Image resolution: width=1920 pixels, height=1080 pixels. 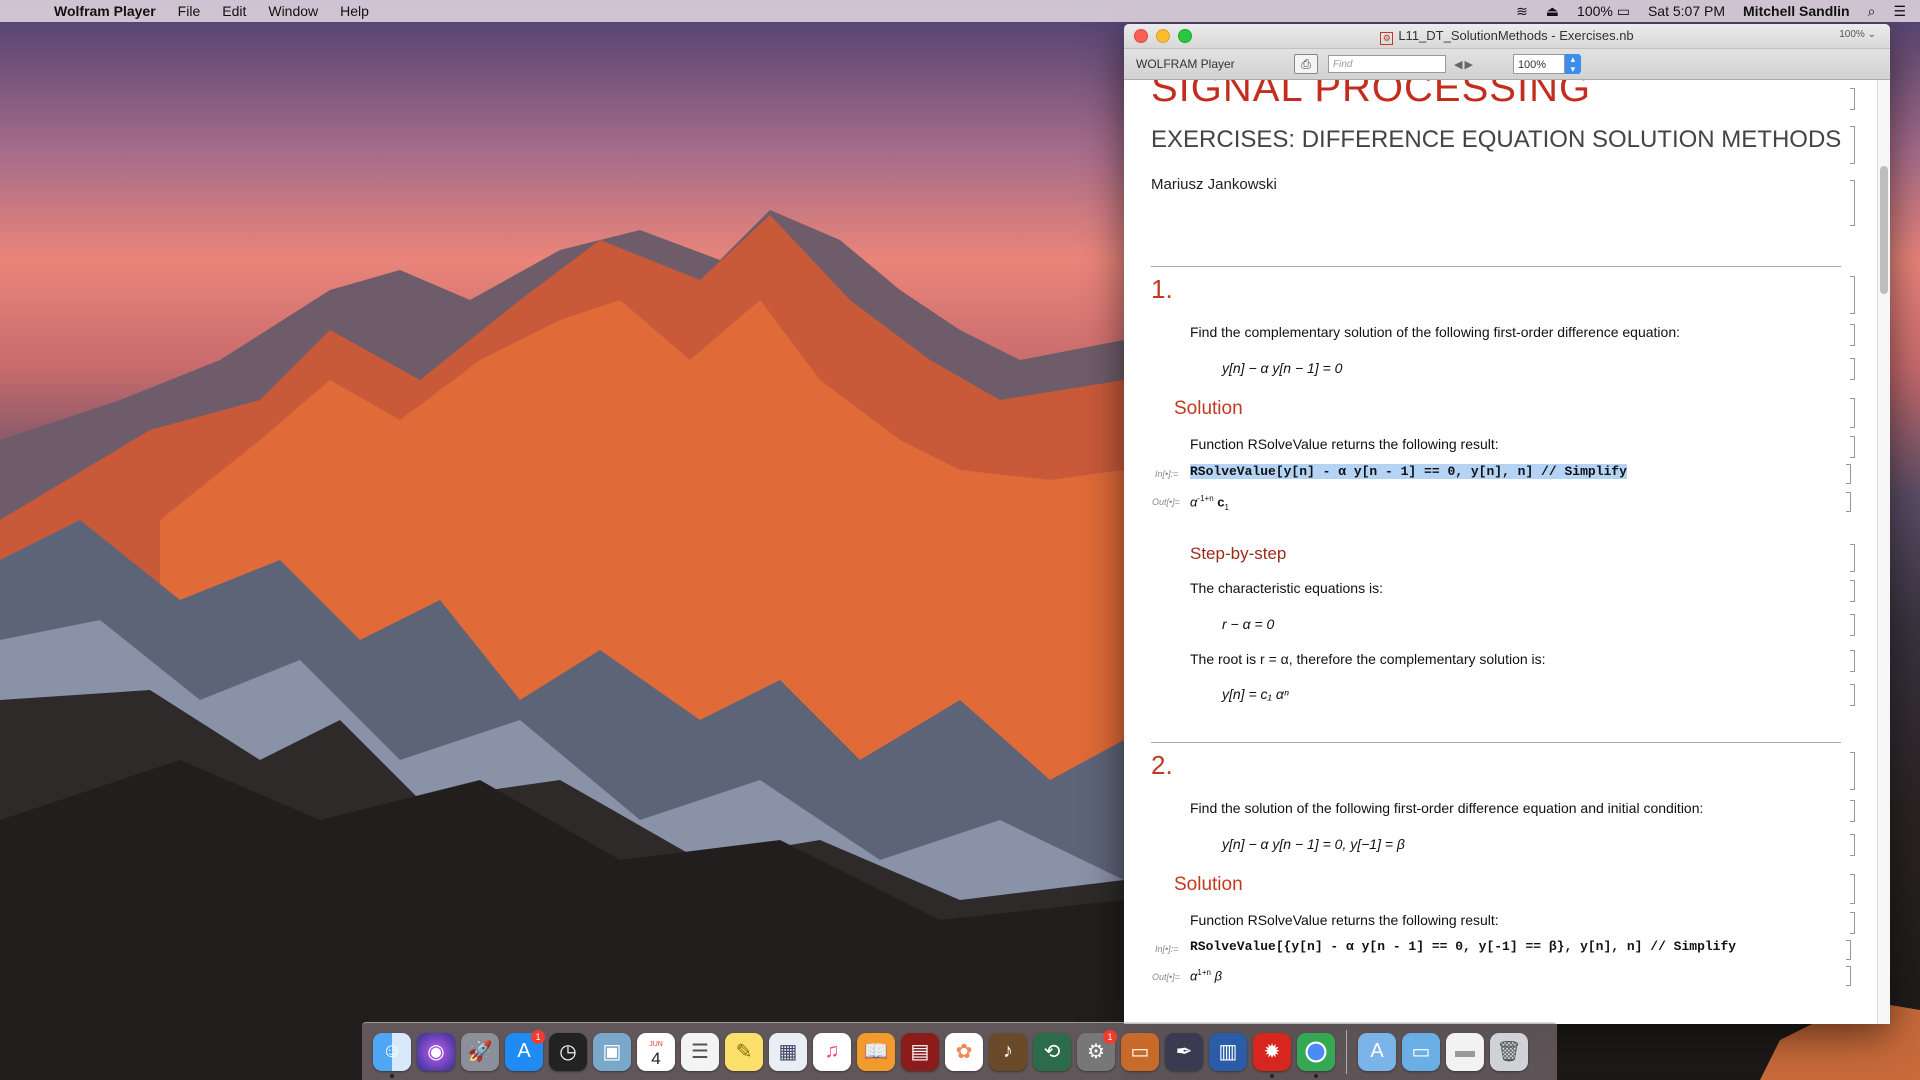 What do you see at coordinates (1516, 35) in the screenshot?
I see `window-title-text: L11_DT_SolutionMethods - Exercises.nb` at bounding box center [1516, 35].